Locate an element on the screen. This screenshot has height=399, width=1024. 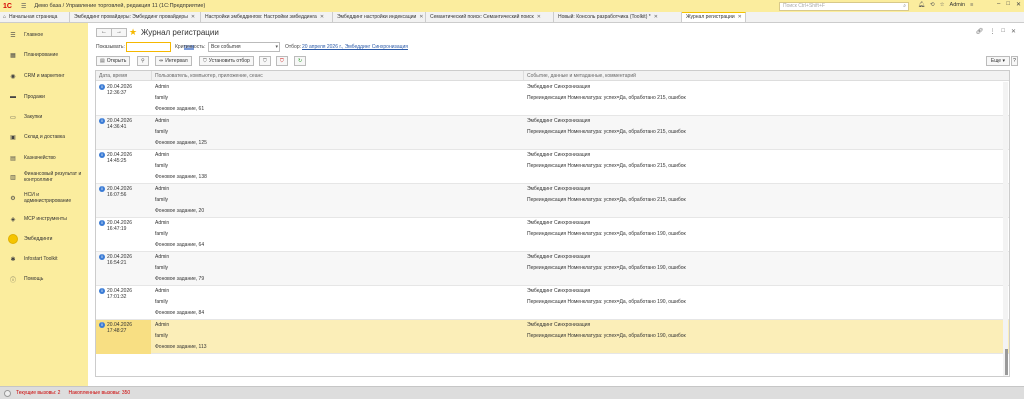
refresh-button: ↻ is located at coordinates (300, 61).